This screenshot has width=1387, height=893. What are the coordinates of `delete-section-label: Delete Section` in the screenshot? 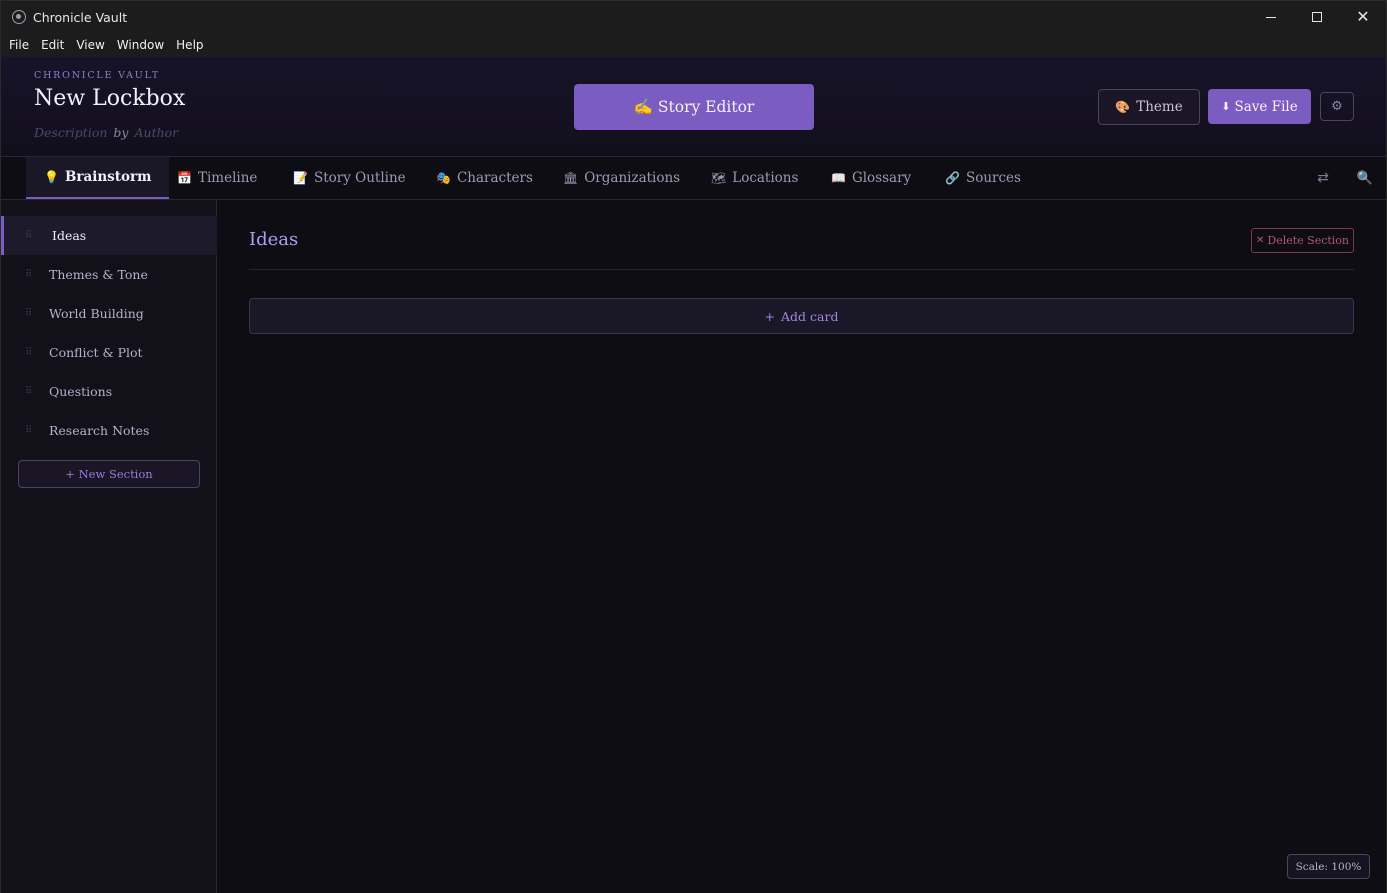 It's located at (1308, 240).